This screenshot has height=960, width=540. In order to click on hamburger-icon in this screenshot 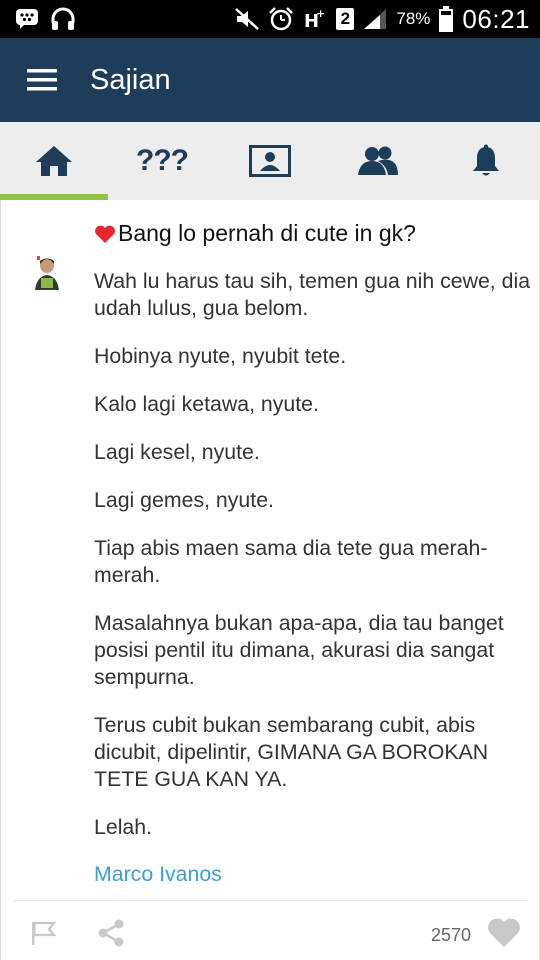, I will do `click(42, 80)`.